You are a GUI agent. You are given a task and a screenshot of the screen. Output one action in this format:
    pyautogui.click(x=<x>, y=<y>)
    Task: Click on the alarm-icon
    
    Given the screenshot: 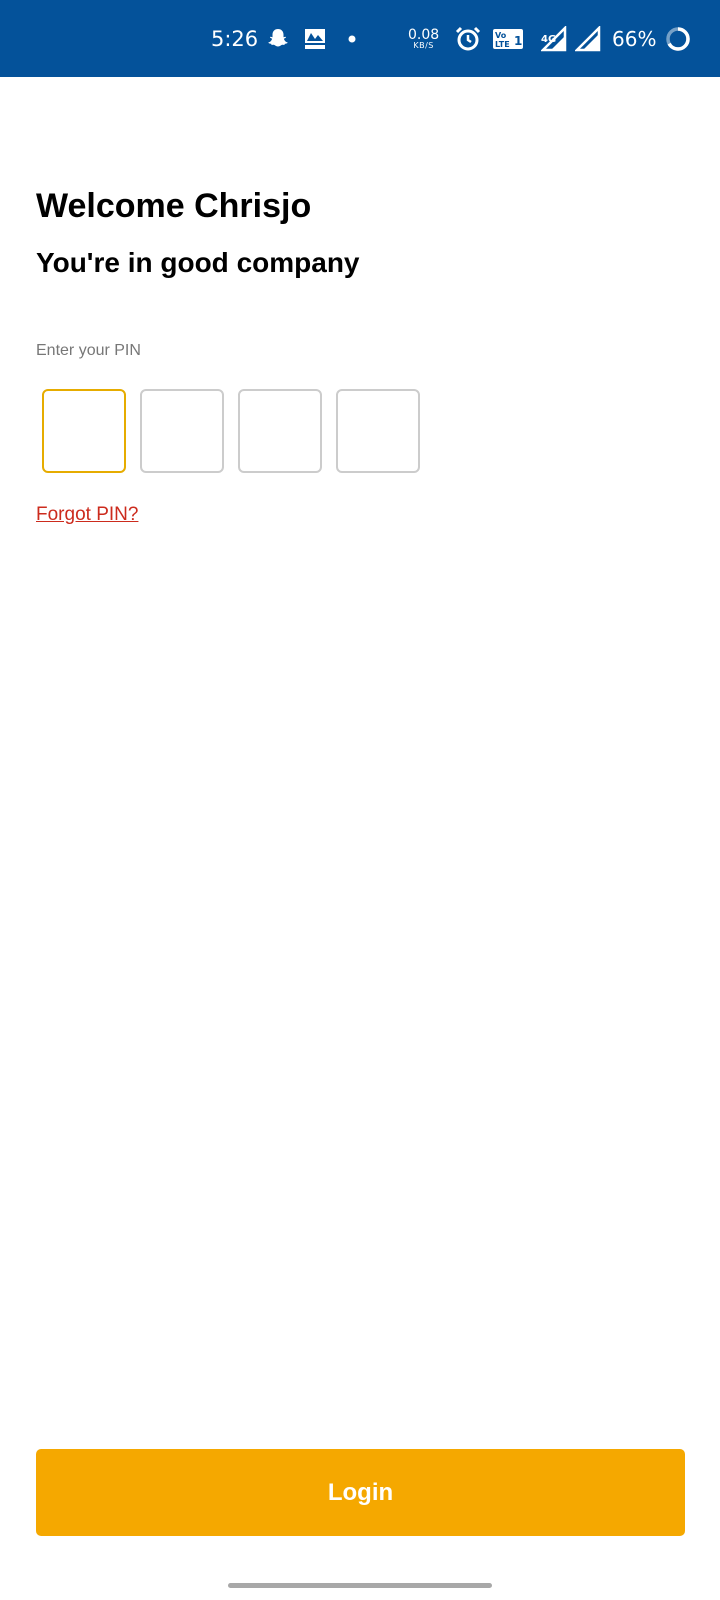 What is the action you would take?
    pyautogui.click(x=468, y=38)
    